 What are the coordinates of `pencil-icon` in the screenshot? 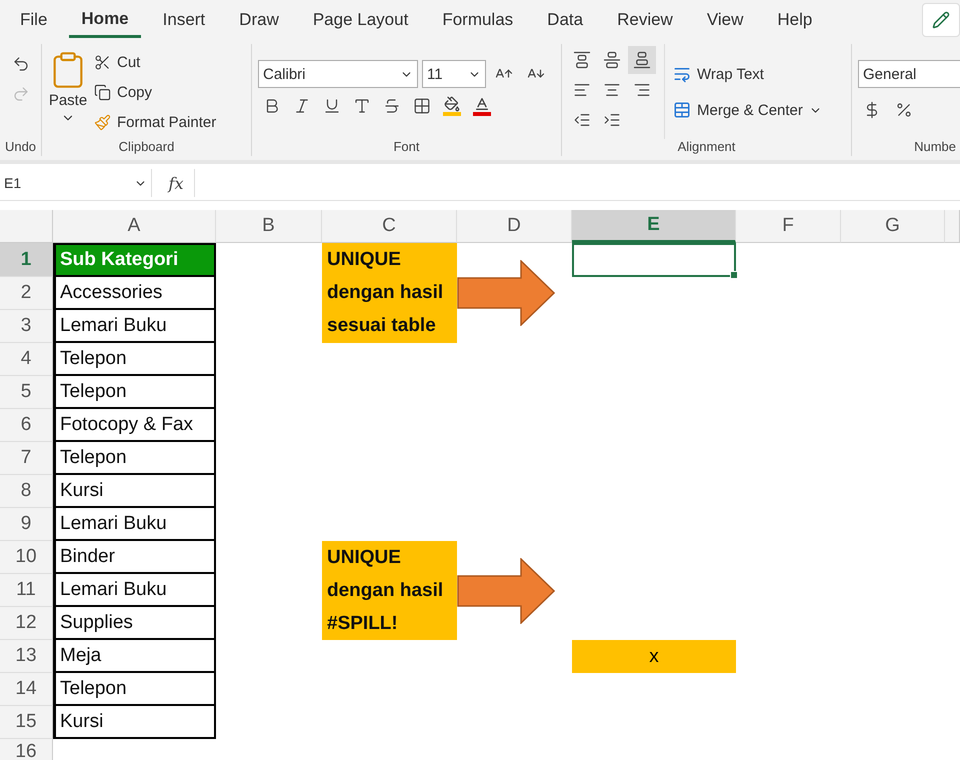 It's located at (941, 20).